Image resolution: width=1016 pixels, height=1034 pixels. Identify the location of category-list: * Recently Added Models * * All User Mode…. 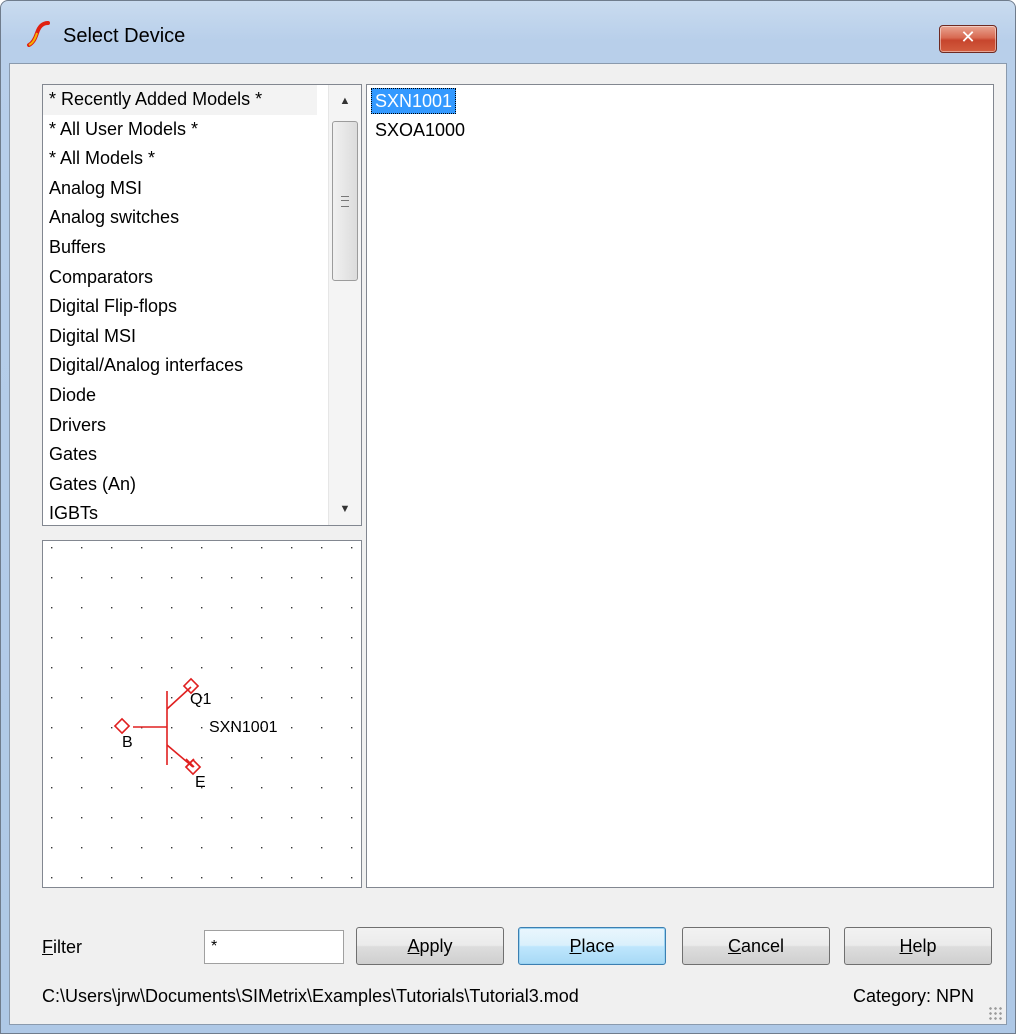
(202, 305).